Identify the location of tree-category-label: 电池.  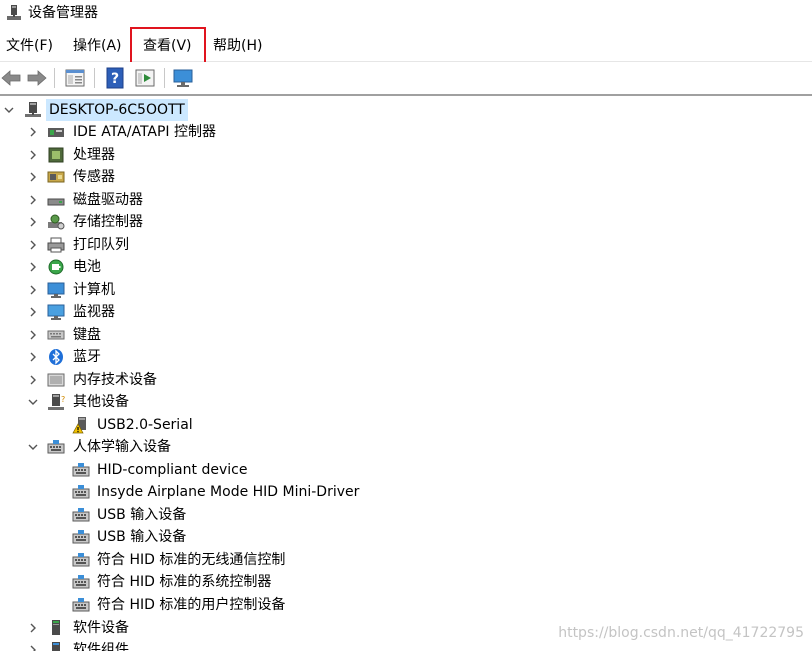
(87, 267).